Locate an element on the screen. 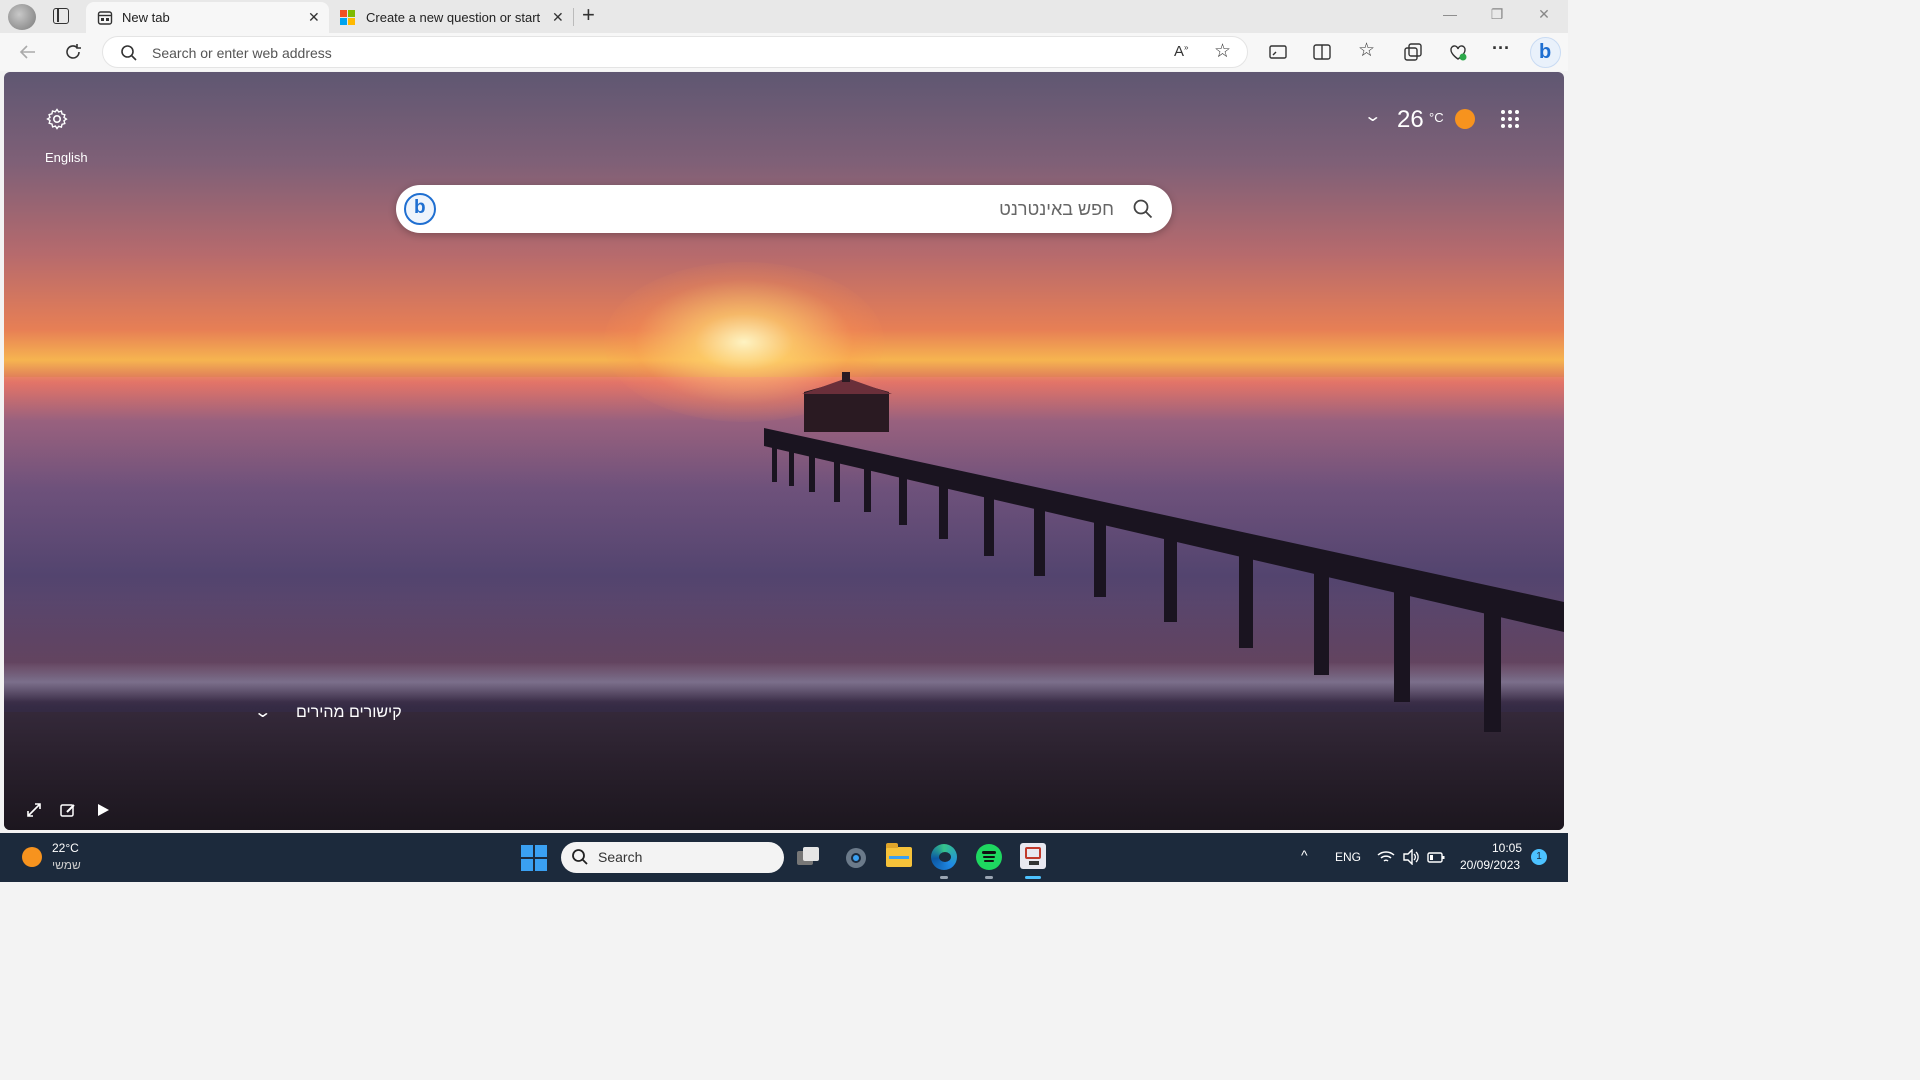 Image resolution: width=1920 pixels, height=1080 pixels. language-label: English is located at coordinates (66, 157).